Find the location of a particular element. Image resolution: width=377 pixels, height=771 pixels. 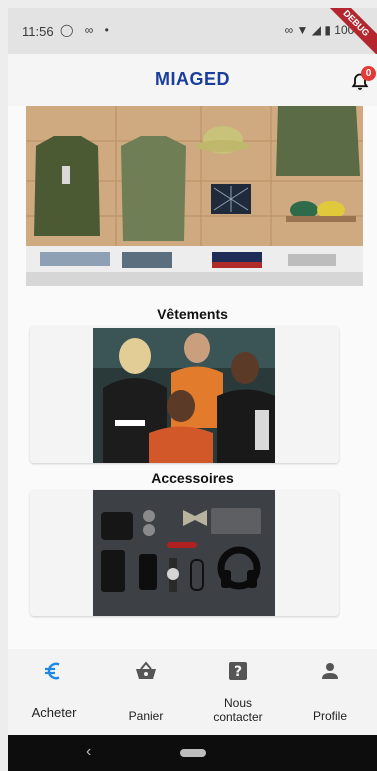

nav-item-panier: Panier is located at coordinates (146, 692).